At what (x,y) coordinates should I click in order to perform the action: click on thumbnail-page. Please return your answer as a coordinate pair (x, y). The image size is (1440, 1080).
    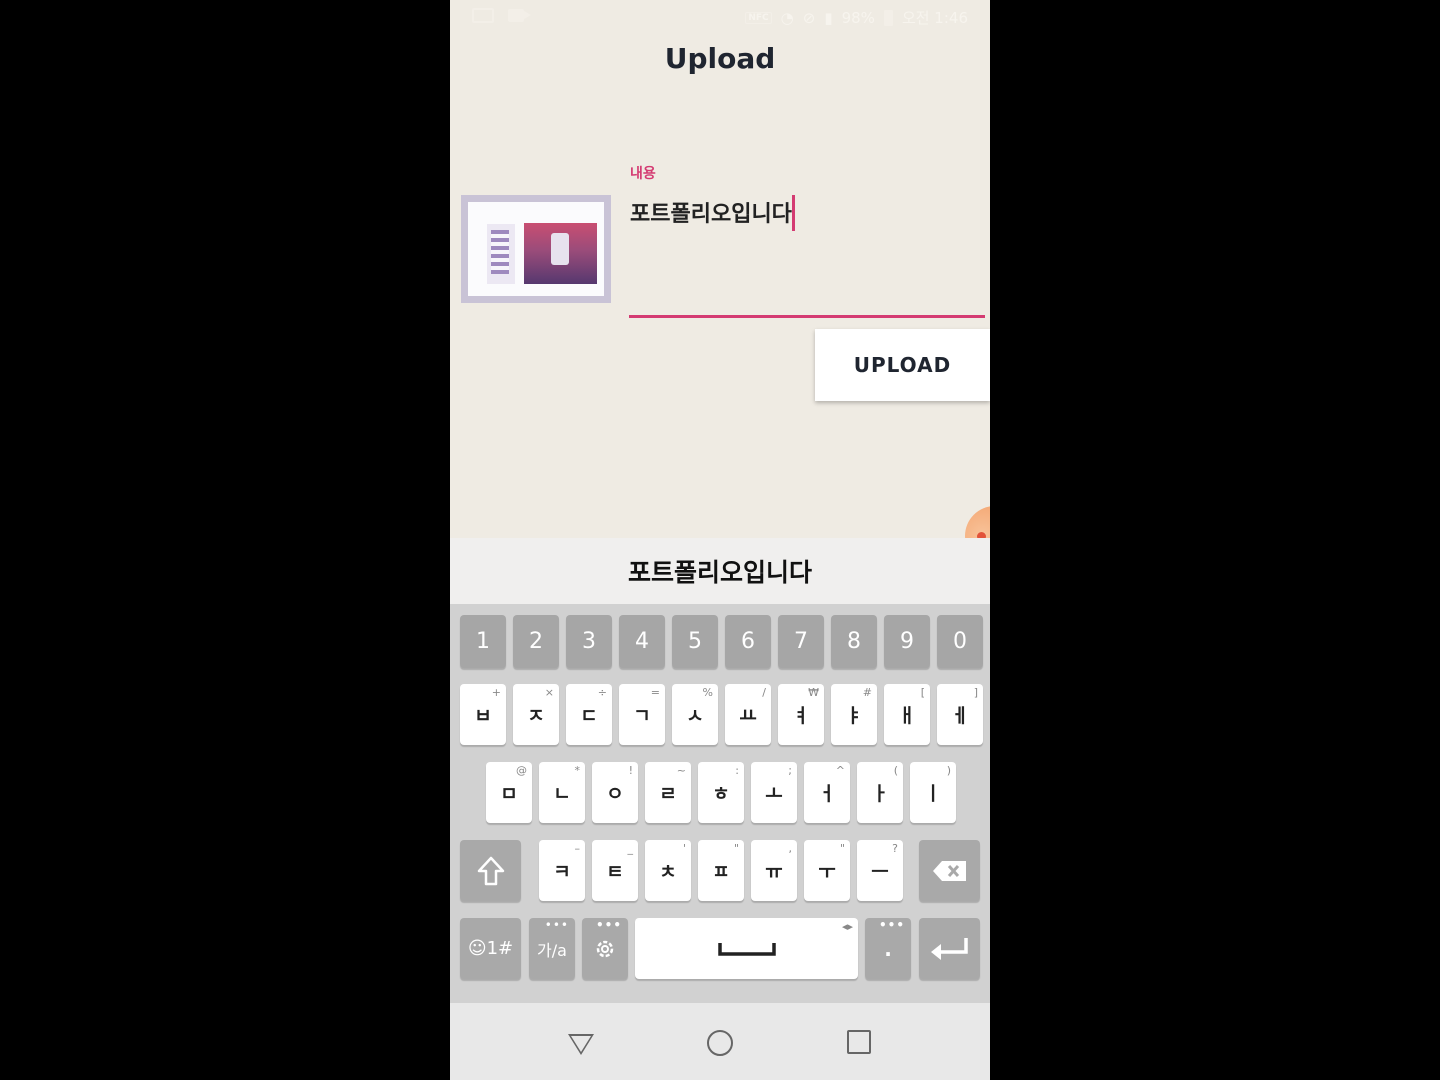
    Looking at the image, I should click on (501, 254).